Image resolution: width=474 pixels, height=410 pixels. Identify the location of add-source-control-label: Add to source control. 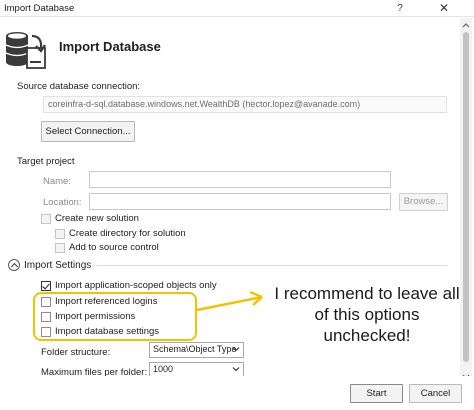
(114, 247).